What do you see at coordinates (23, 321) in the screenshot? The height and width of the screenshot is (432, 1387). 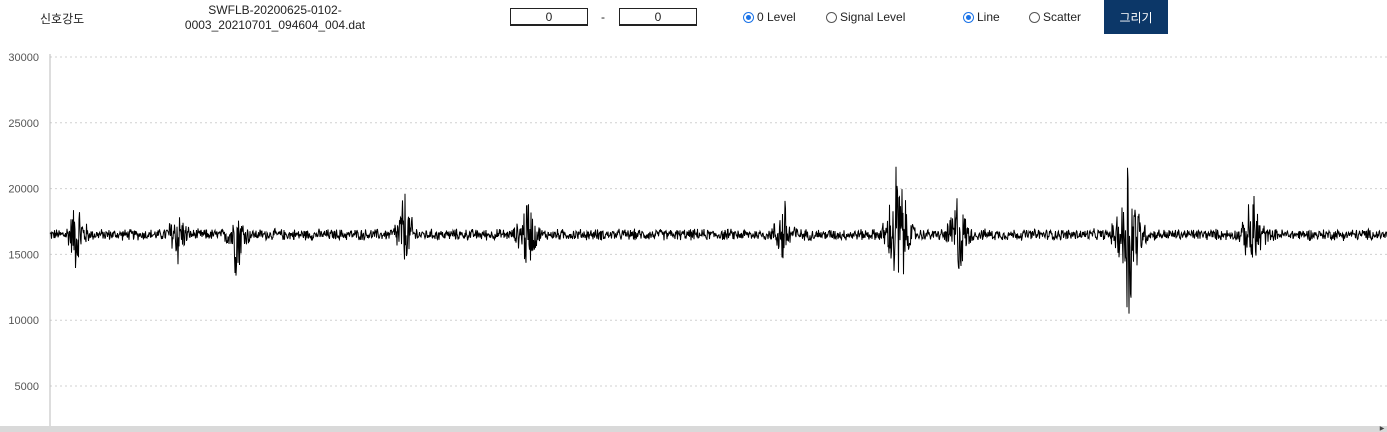 I see `y-tick-label-10000: 10000` at bounding box center [23, 321].